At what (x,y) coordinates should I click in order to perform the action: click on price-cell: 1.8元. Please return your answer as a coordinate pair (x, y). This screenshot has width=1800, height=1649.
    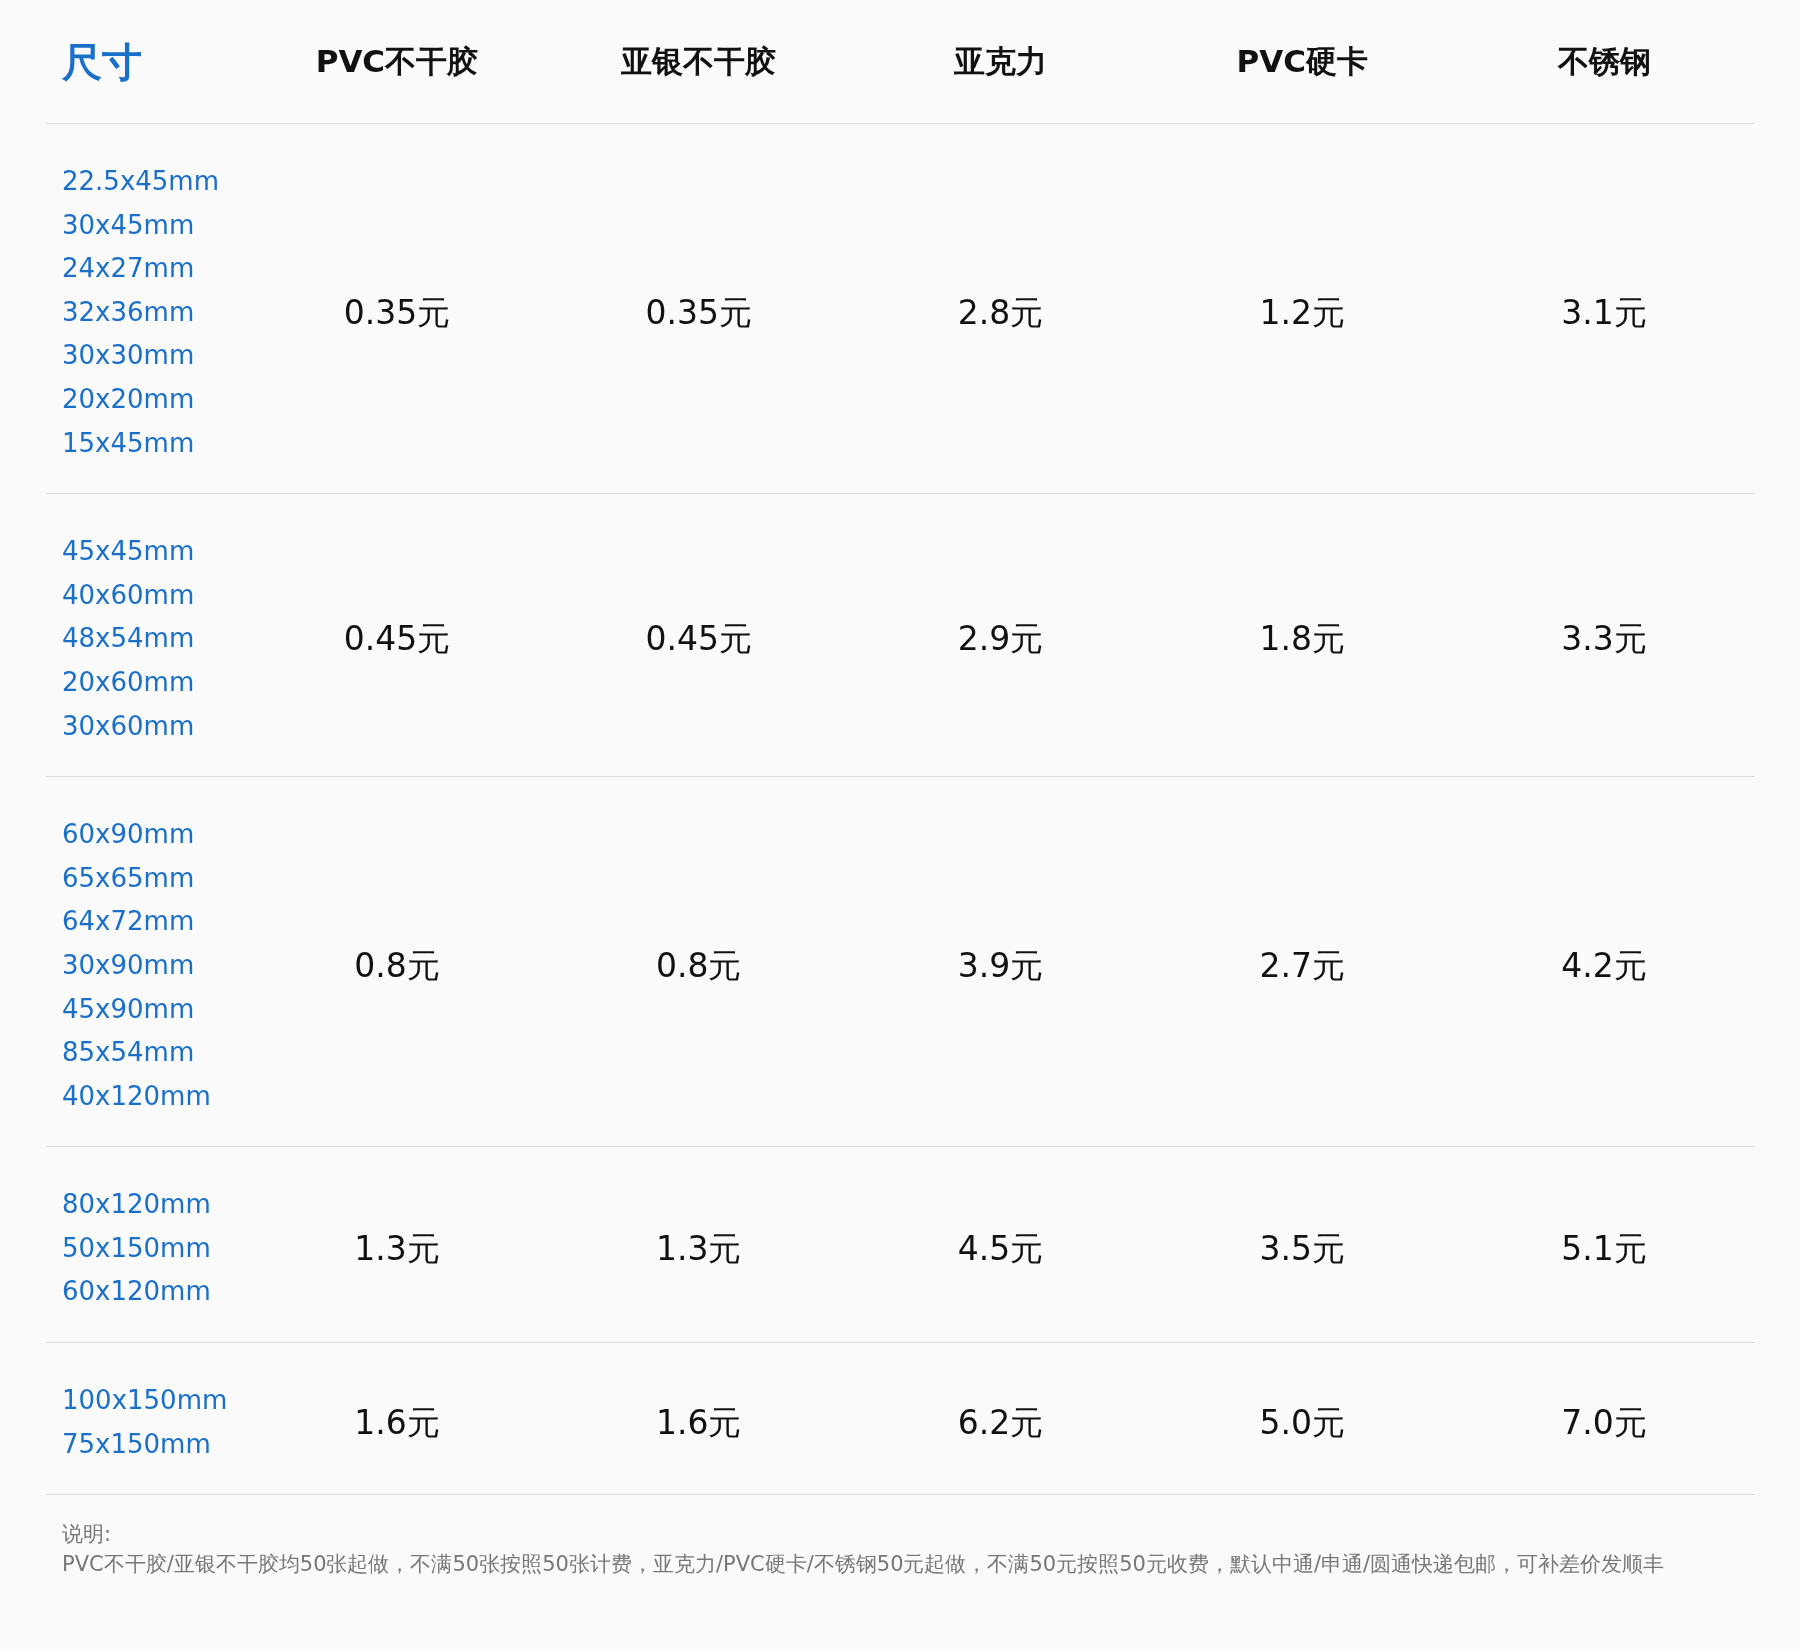
    Looking at the image, I should click on (1302, 639).